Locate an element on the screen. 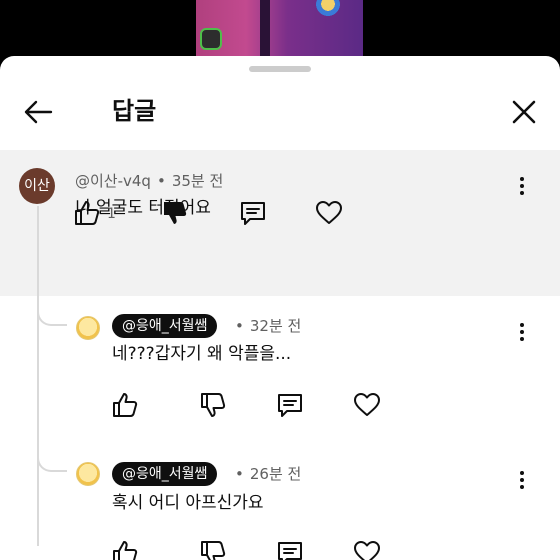 The image size is (560, 560). close-icon is located at coordinates (524, 112).